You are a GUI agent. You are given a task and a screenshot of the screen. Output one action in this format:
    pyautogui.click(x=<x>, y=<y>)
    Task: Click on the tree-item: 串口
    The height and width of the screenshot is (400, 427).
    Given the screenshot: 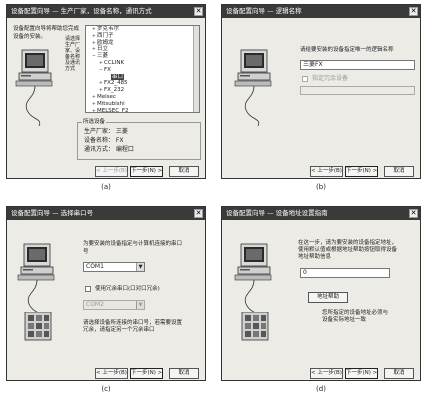 What is the action you would take?
    pyautogui.click(x=142, y=77)
    